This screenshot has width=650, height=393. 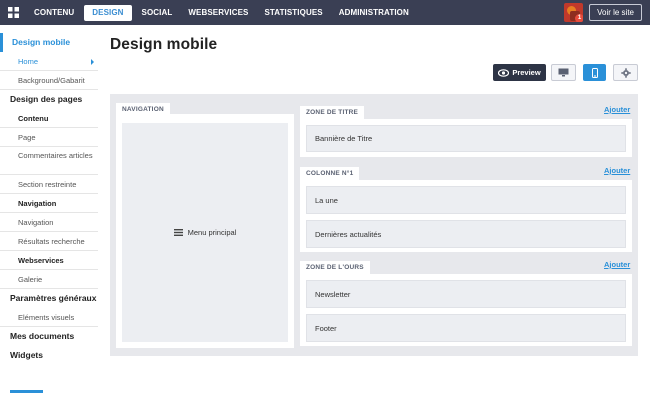 I want to click on sidebar-item-section-restreinte: Section restreinte, so click(x=49, y=184).